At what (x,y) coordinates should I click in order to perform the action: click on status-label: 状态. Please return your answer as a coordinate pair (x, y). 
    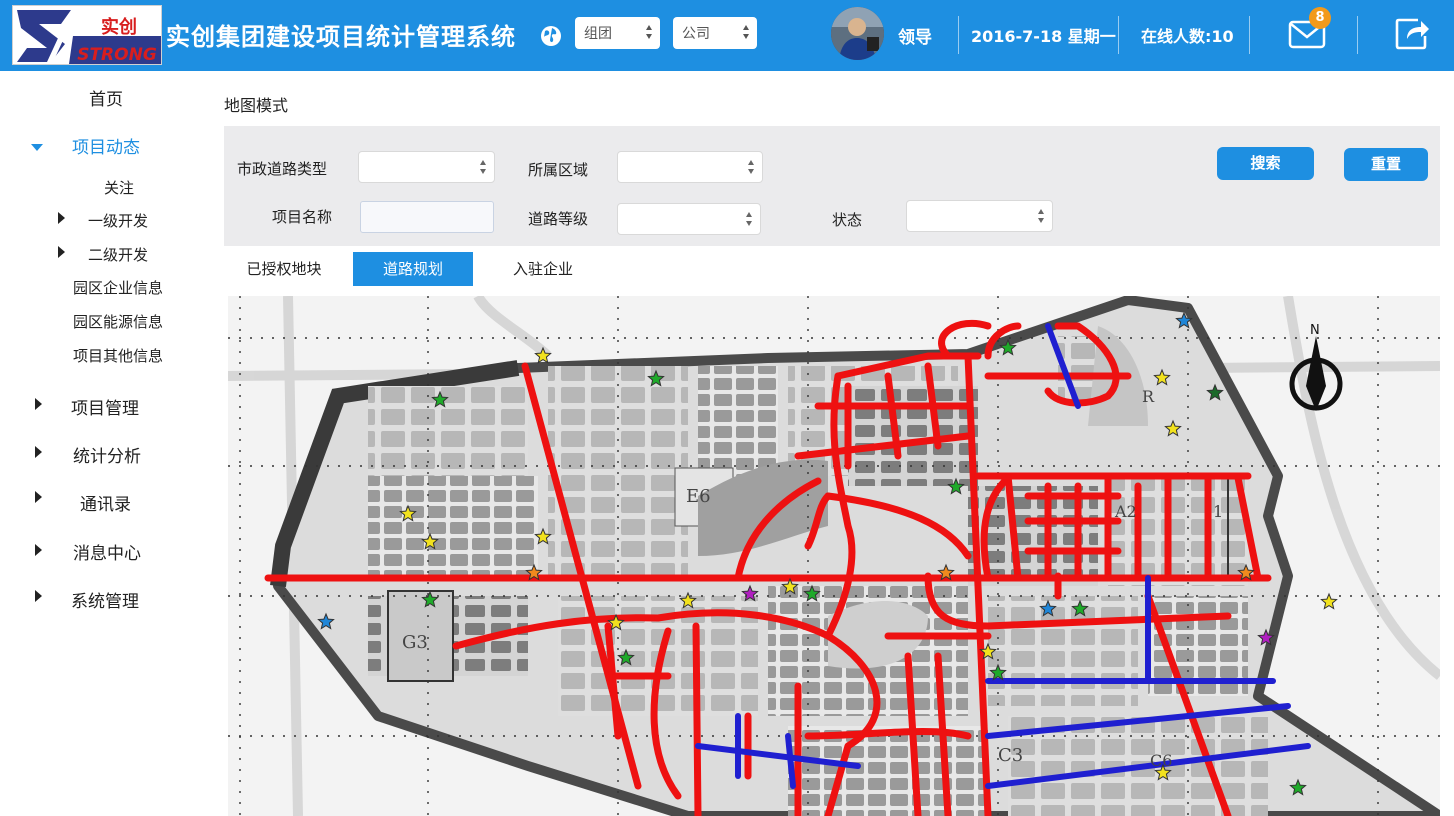
    Looking at the image, I should click on (847, 220).